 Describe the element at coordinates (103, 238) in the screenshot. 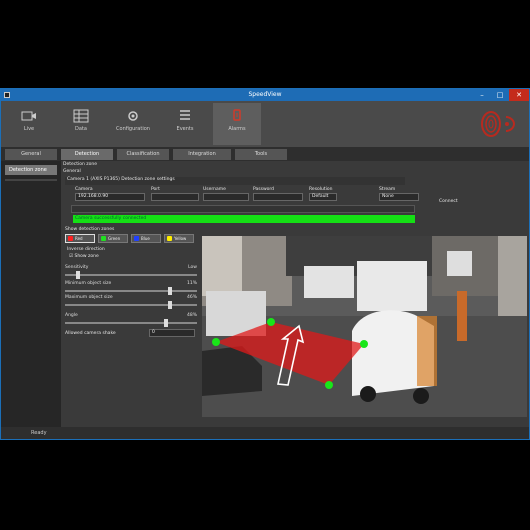

I see `green-swatch-icon` at that location.